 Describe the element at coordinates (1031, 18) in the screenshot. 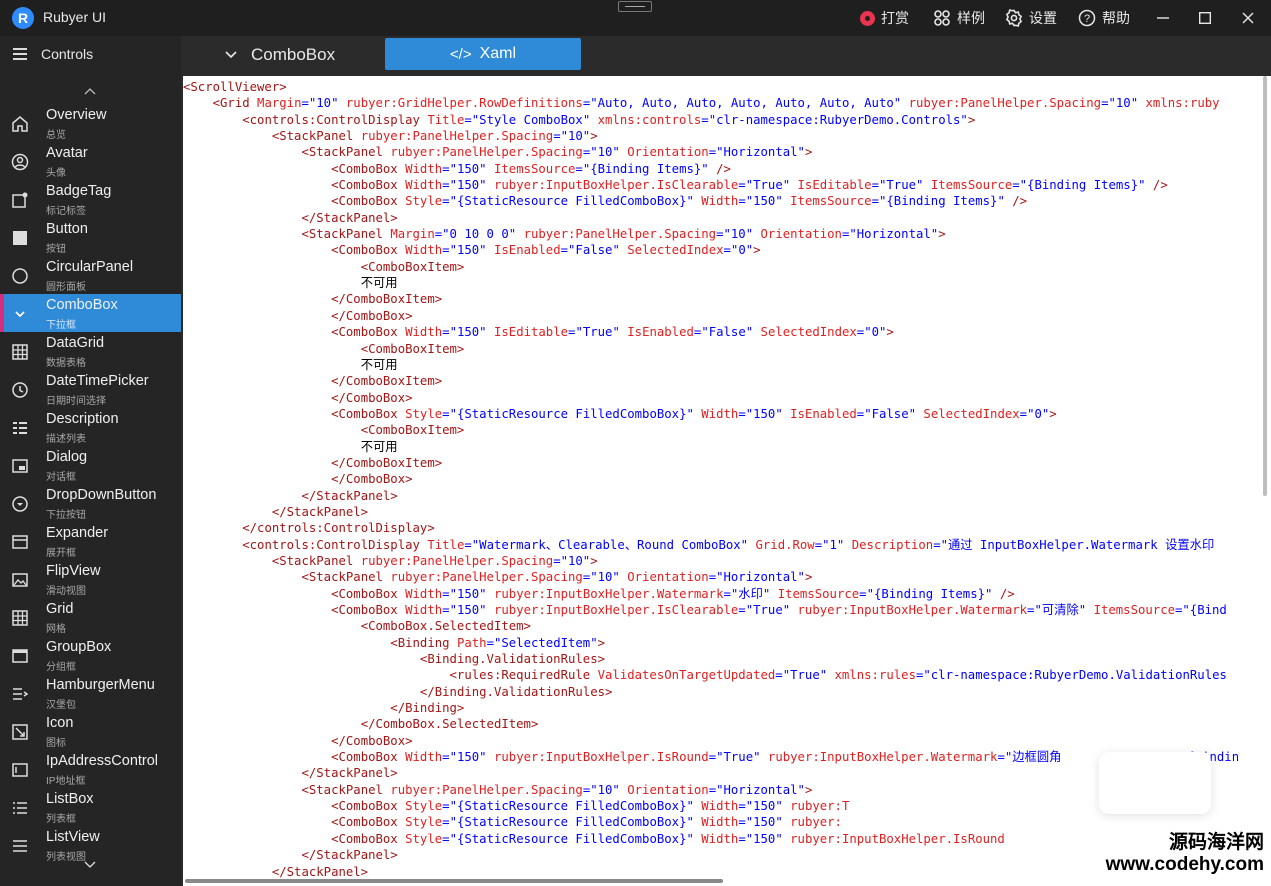

I see `settings-button: 设置` at that location.